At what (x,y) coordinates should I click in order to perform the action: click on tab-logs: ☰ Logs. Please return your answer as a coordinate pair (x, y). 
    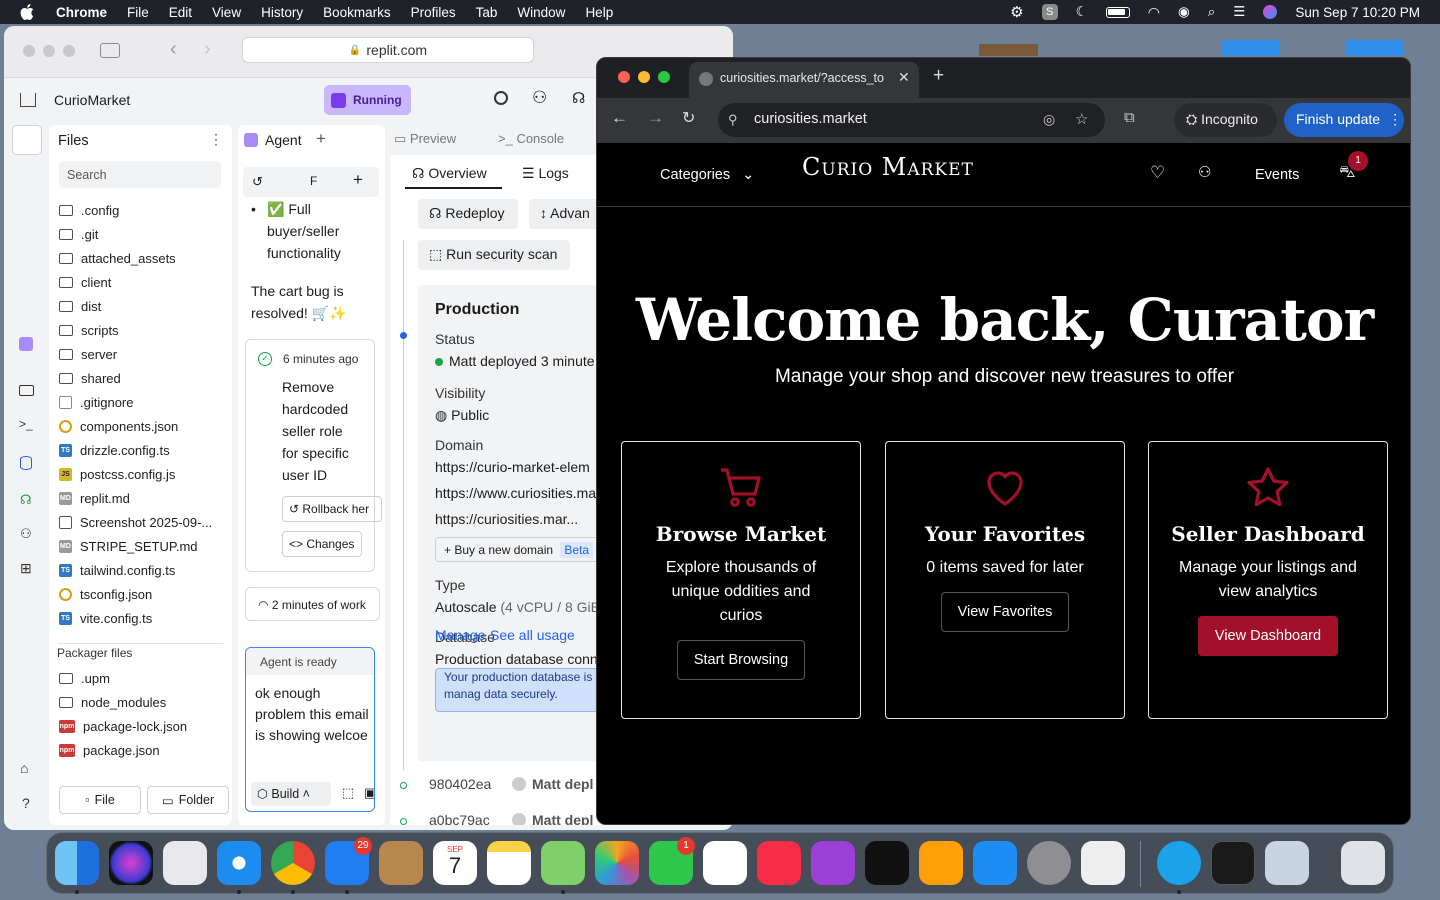
    Looking at the image, I should click on (545, 173).